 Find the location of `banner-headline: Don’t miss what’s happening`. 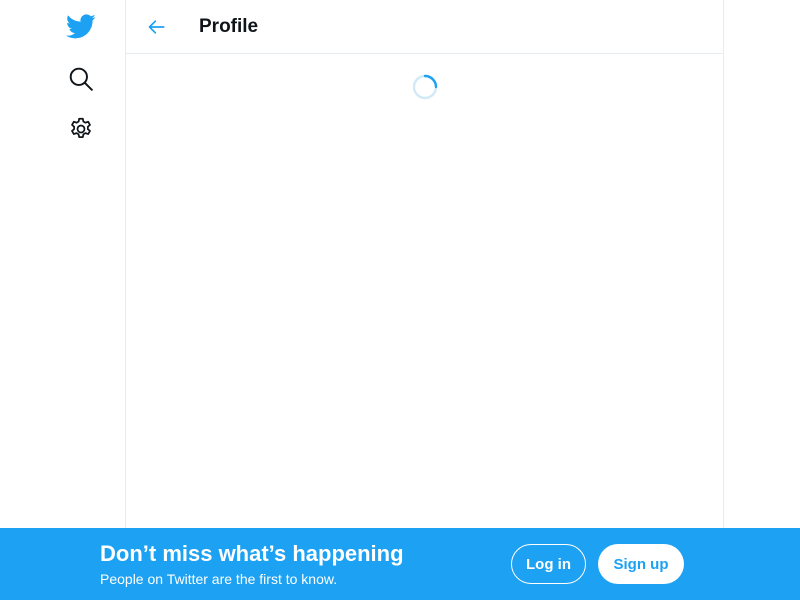

banner-headline: Don’t miss what’s happening is located at coordinates (252, 553).